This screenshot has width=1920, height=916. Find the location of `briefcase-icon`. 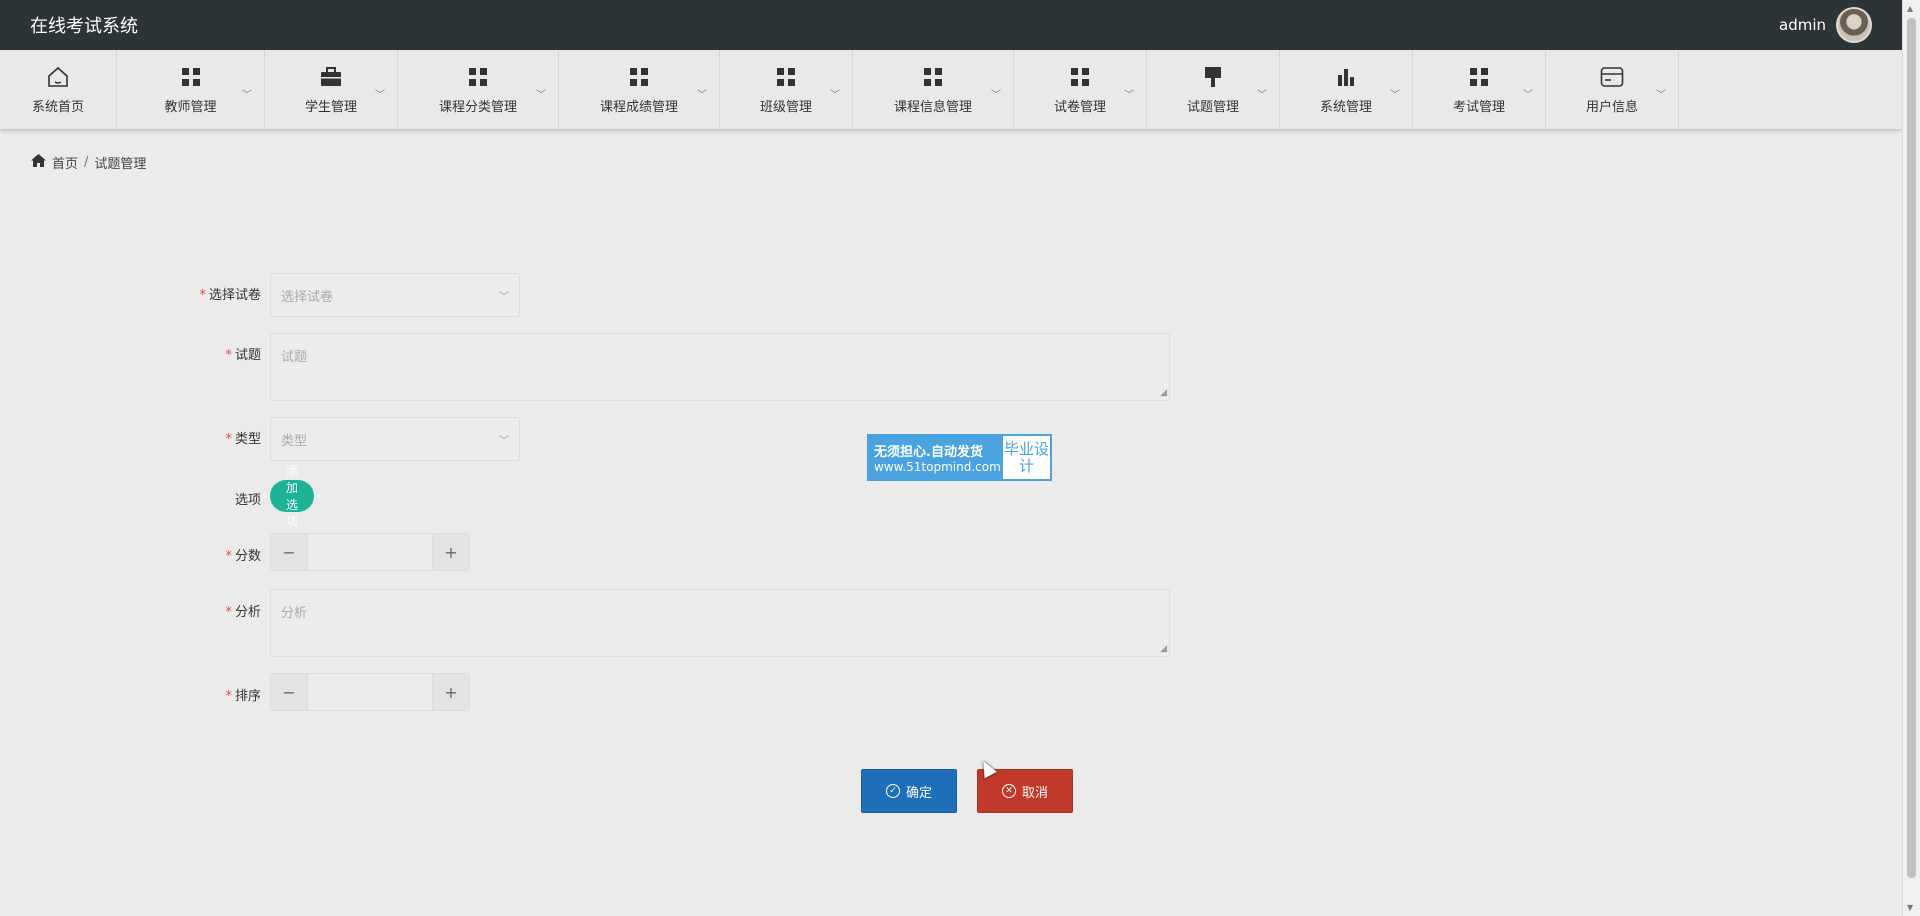

briefcase-icon is located at coordinates (331, 77).